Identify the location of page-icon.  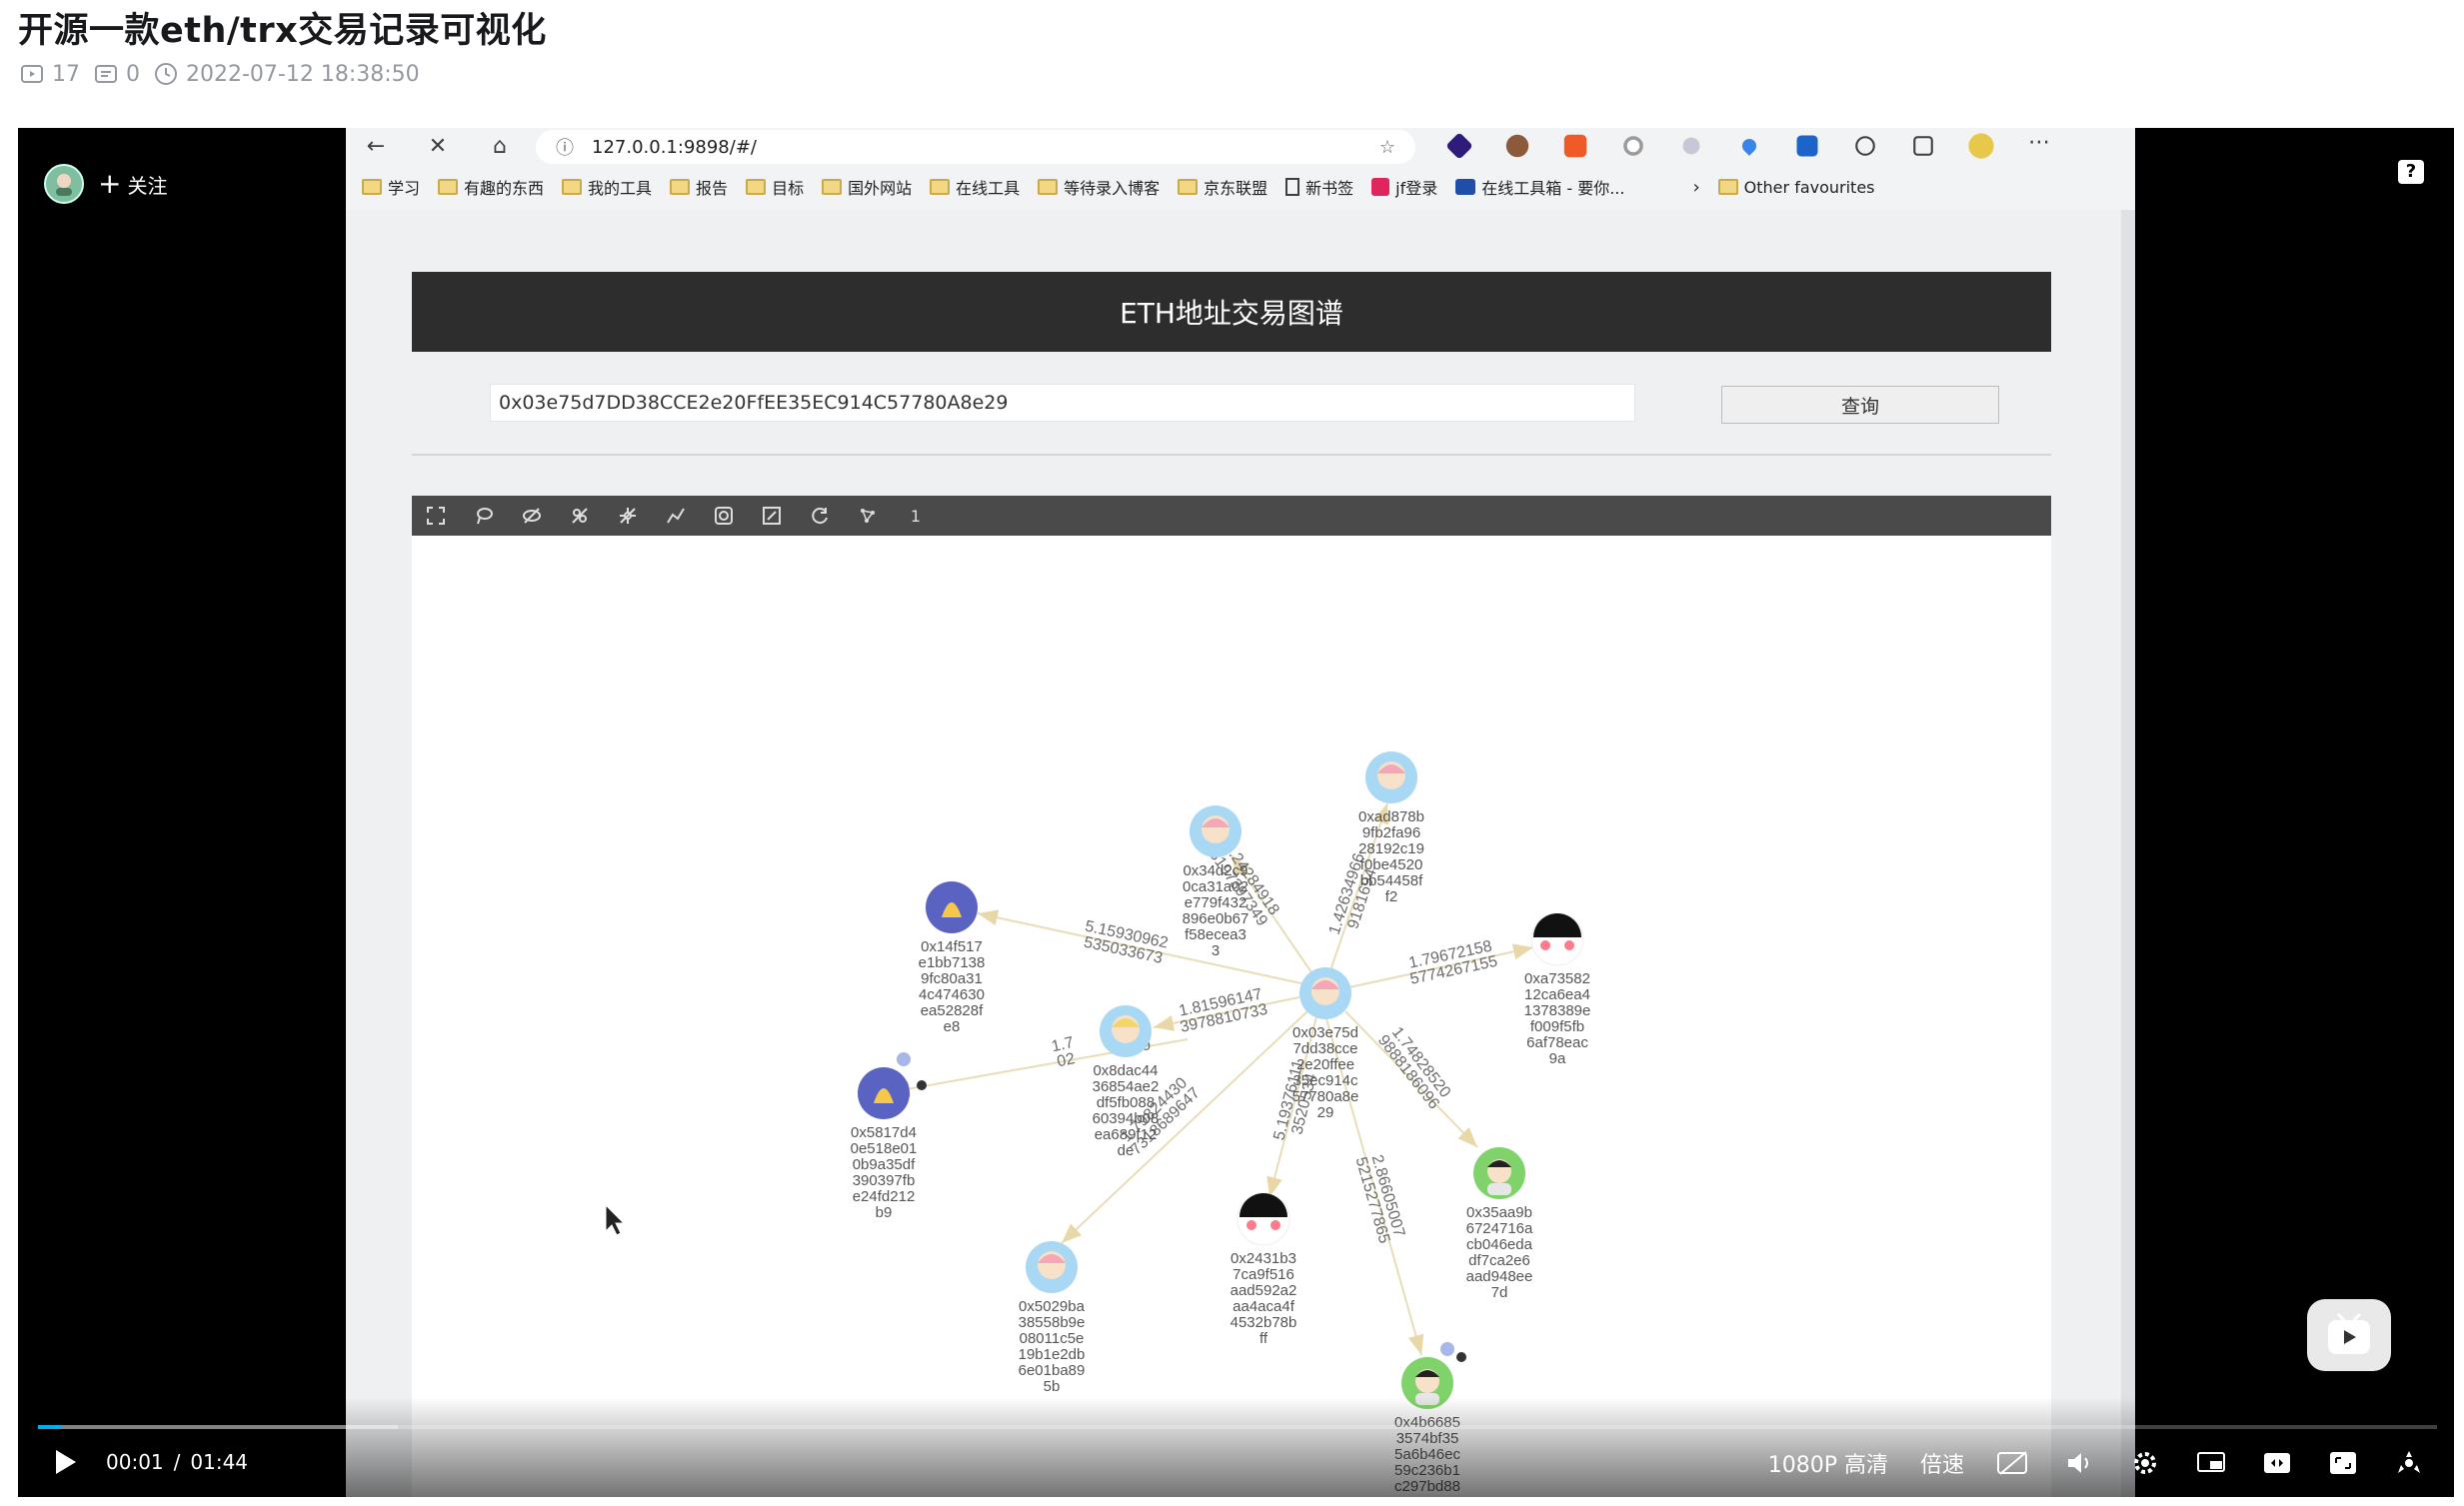
(1292, 187).